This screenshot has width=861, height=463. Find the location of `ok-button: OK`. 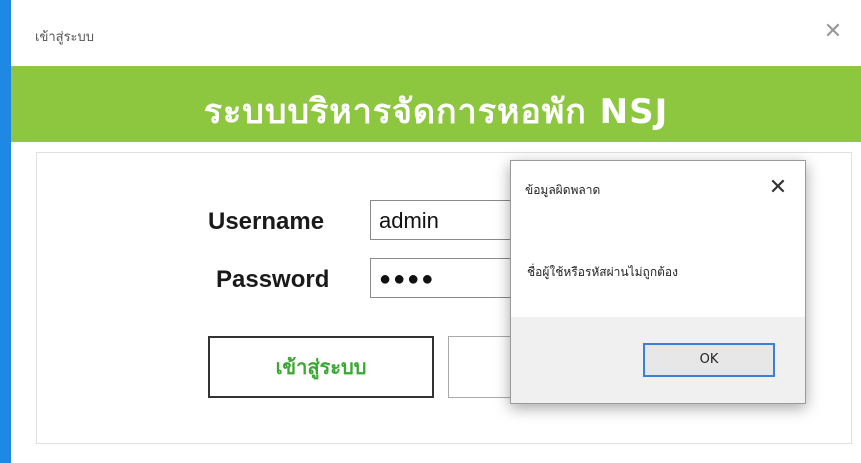

ok-button: OK is located at coordinates (709, 360).